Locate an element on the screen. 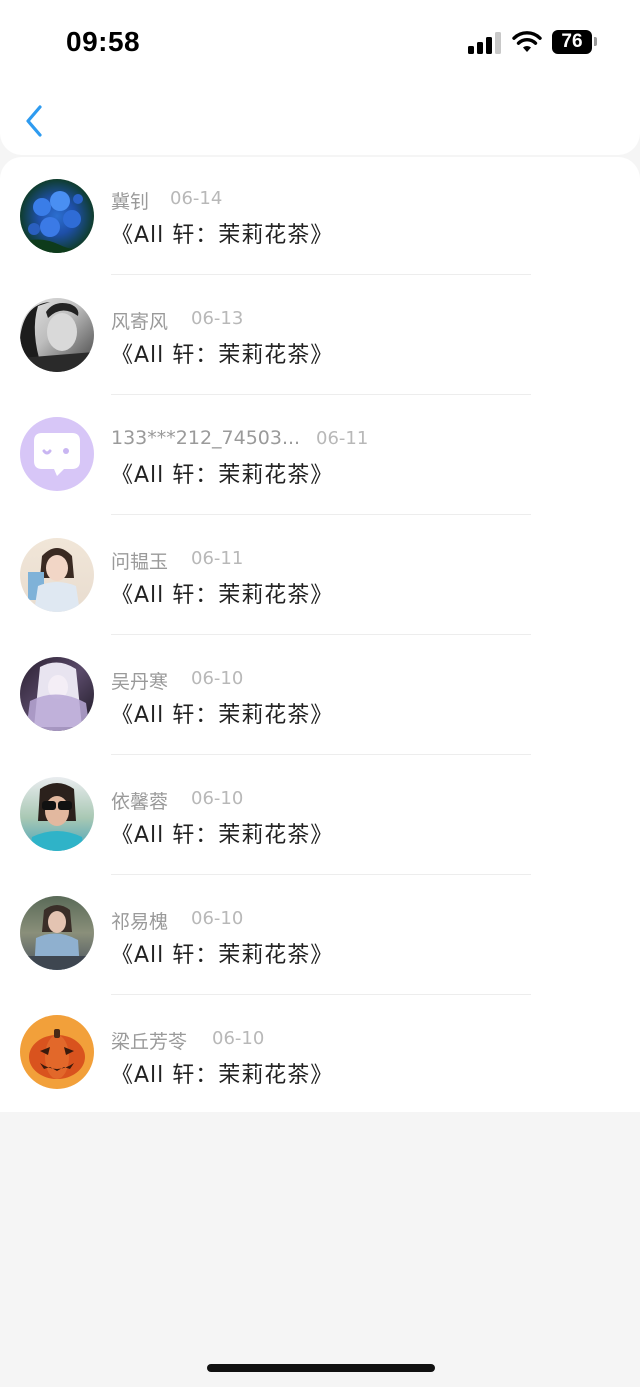  cellular-signal-icon is located at coordinates (485, 43).